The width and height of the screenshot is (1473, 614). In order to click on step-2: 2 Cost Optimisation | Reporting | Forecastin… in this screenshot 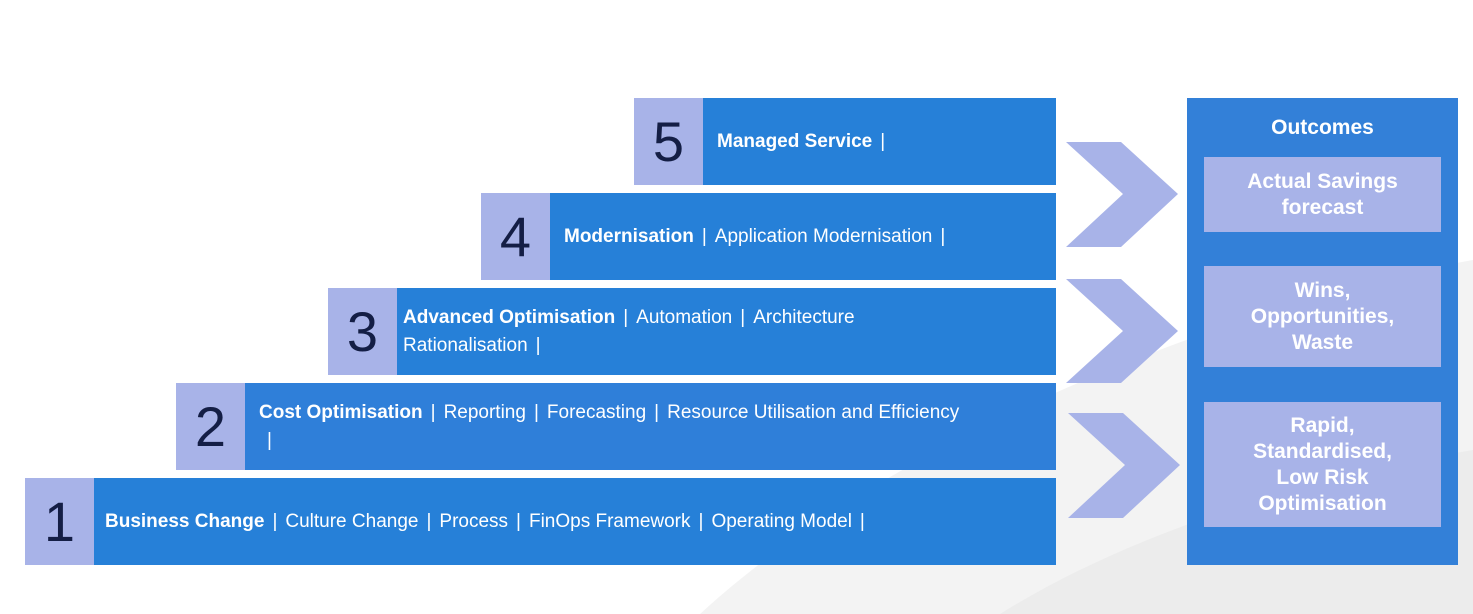, I will do `click(616, 426)`.